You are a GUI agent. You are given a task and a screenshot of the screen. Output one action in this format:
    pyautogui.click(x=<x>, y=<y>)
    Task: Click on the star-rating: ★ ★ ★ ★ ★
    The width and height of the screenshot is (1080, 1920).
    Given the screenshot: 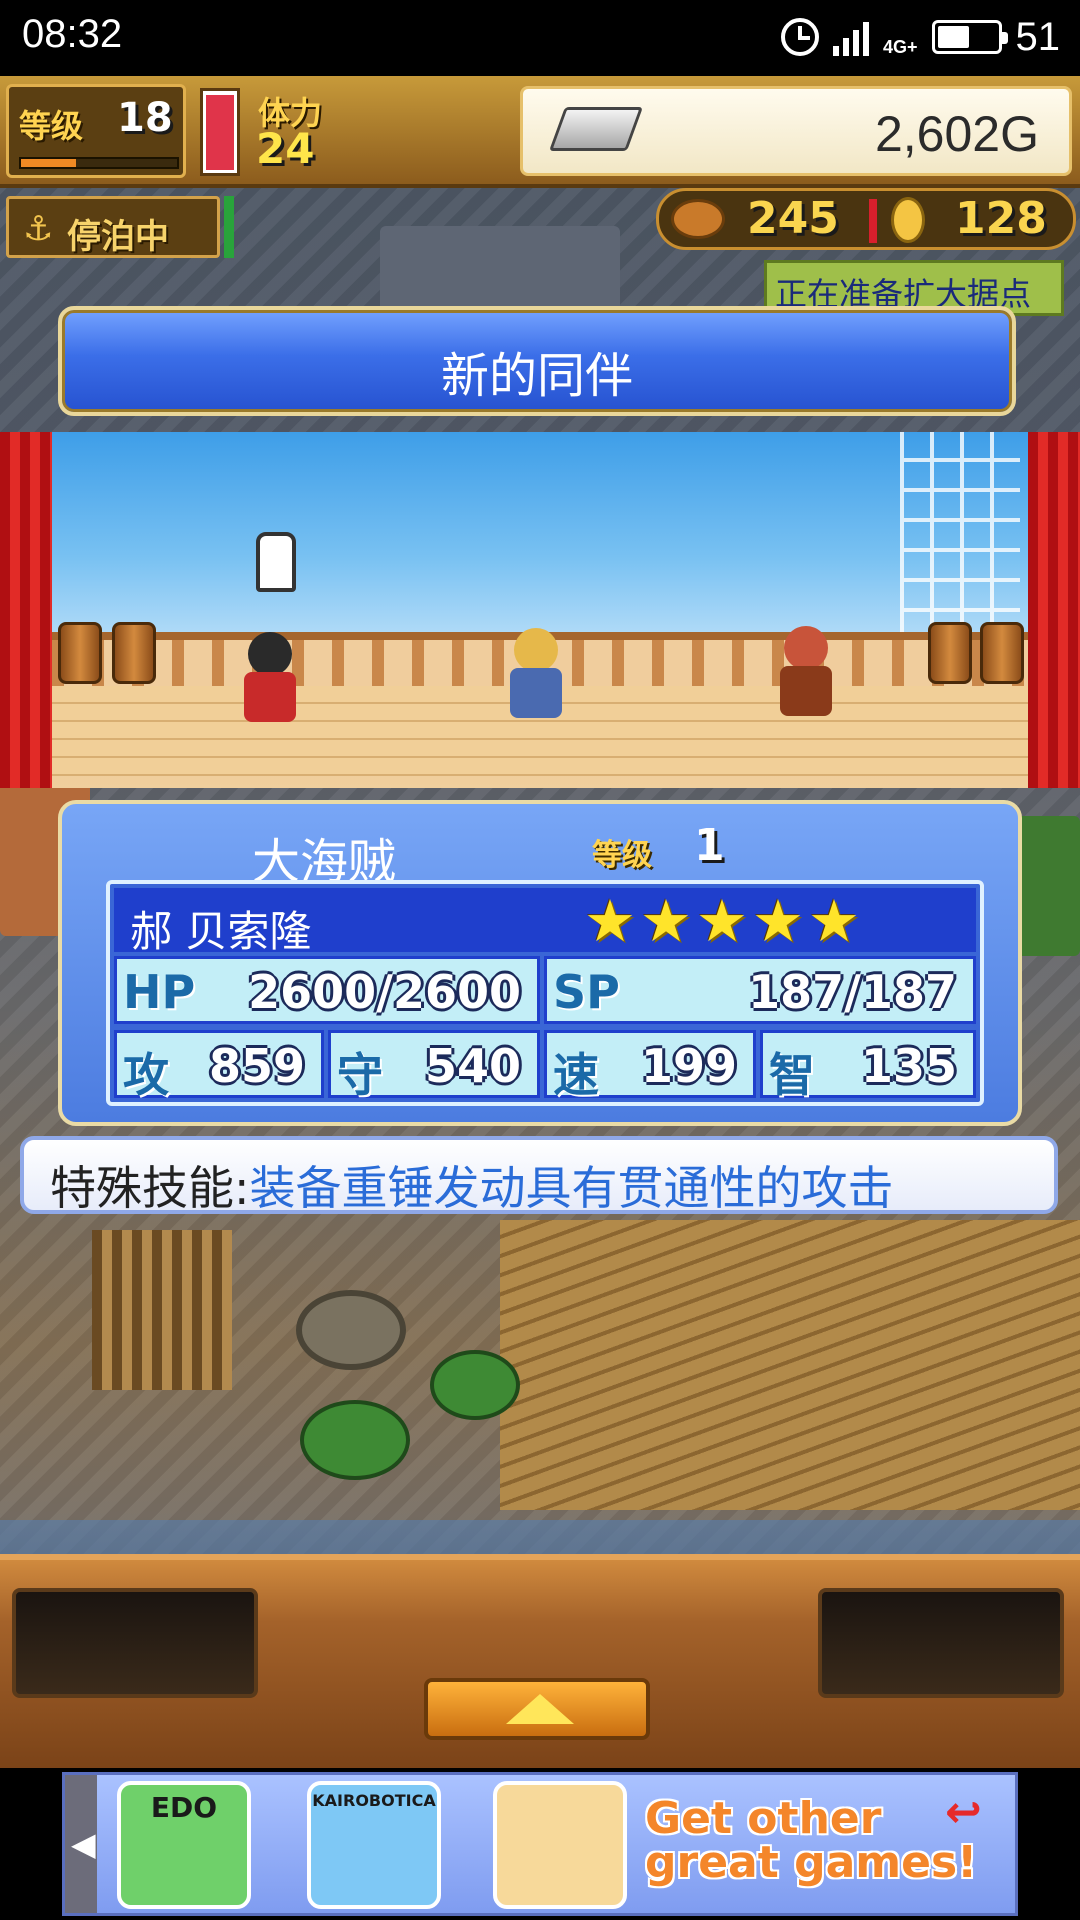 What is the action you would take?
    pyautogui.click(x=722, y=921)
    